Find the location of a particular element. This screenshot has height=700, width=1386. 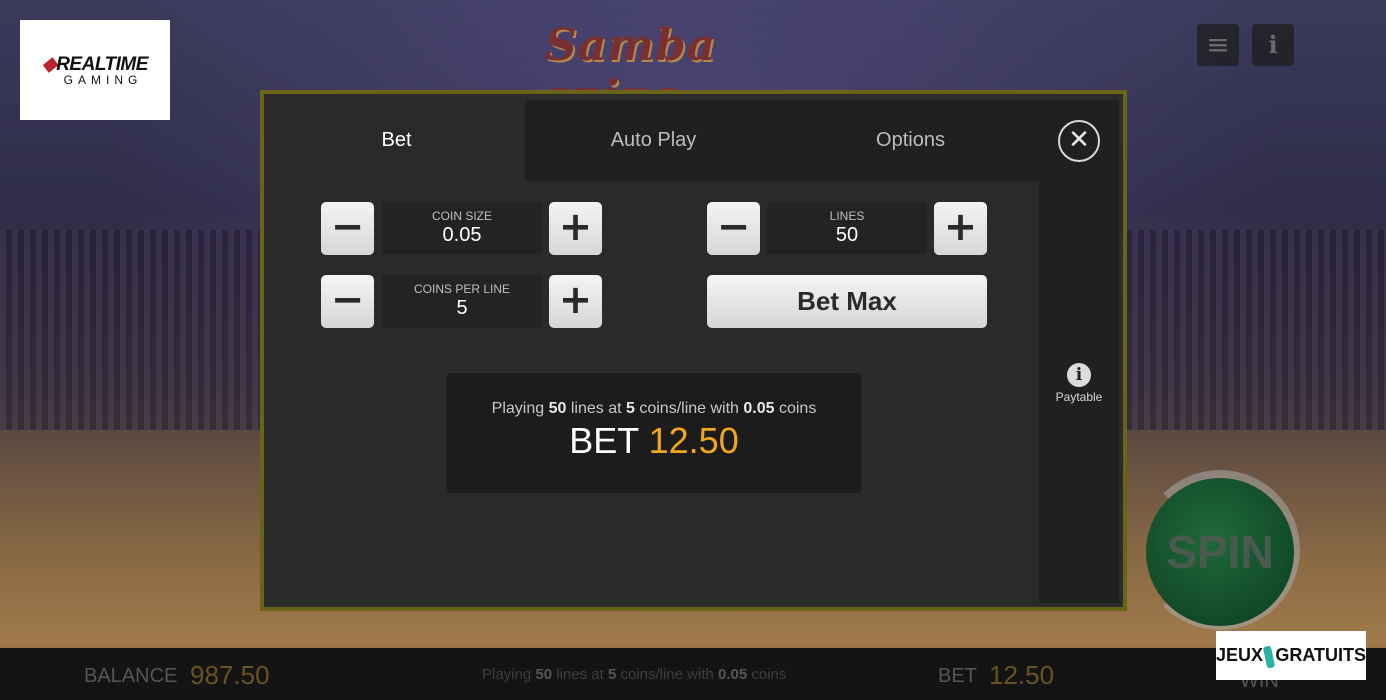

coins-per-line-caption: COINS PER LINE is located at coordinates (462, 289).